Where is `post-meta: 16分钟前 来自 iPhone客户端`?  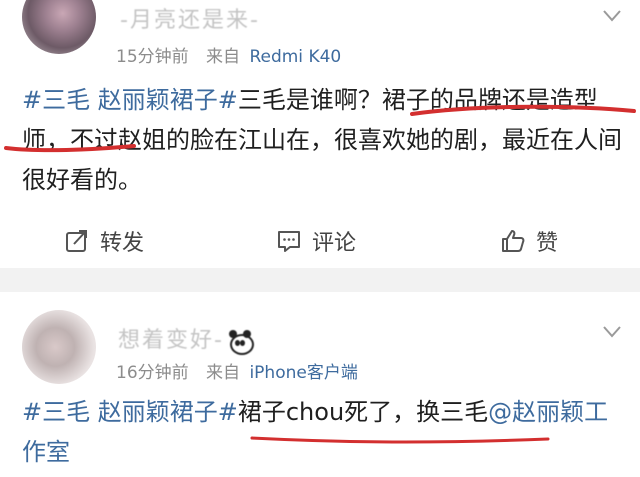 post-meta: 16分钟前 来自 iPhone客户端 is located at coordinates (237, 370).